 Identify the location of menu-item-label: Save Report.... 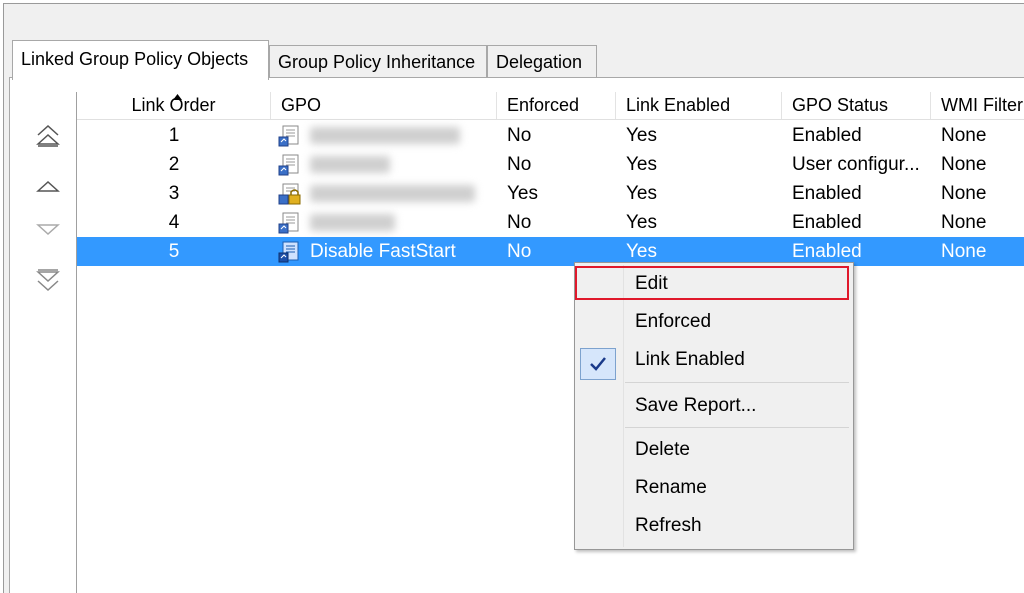
(696, 405).